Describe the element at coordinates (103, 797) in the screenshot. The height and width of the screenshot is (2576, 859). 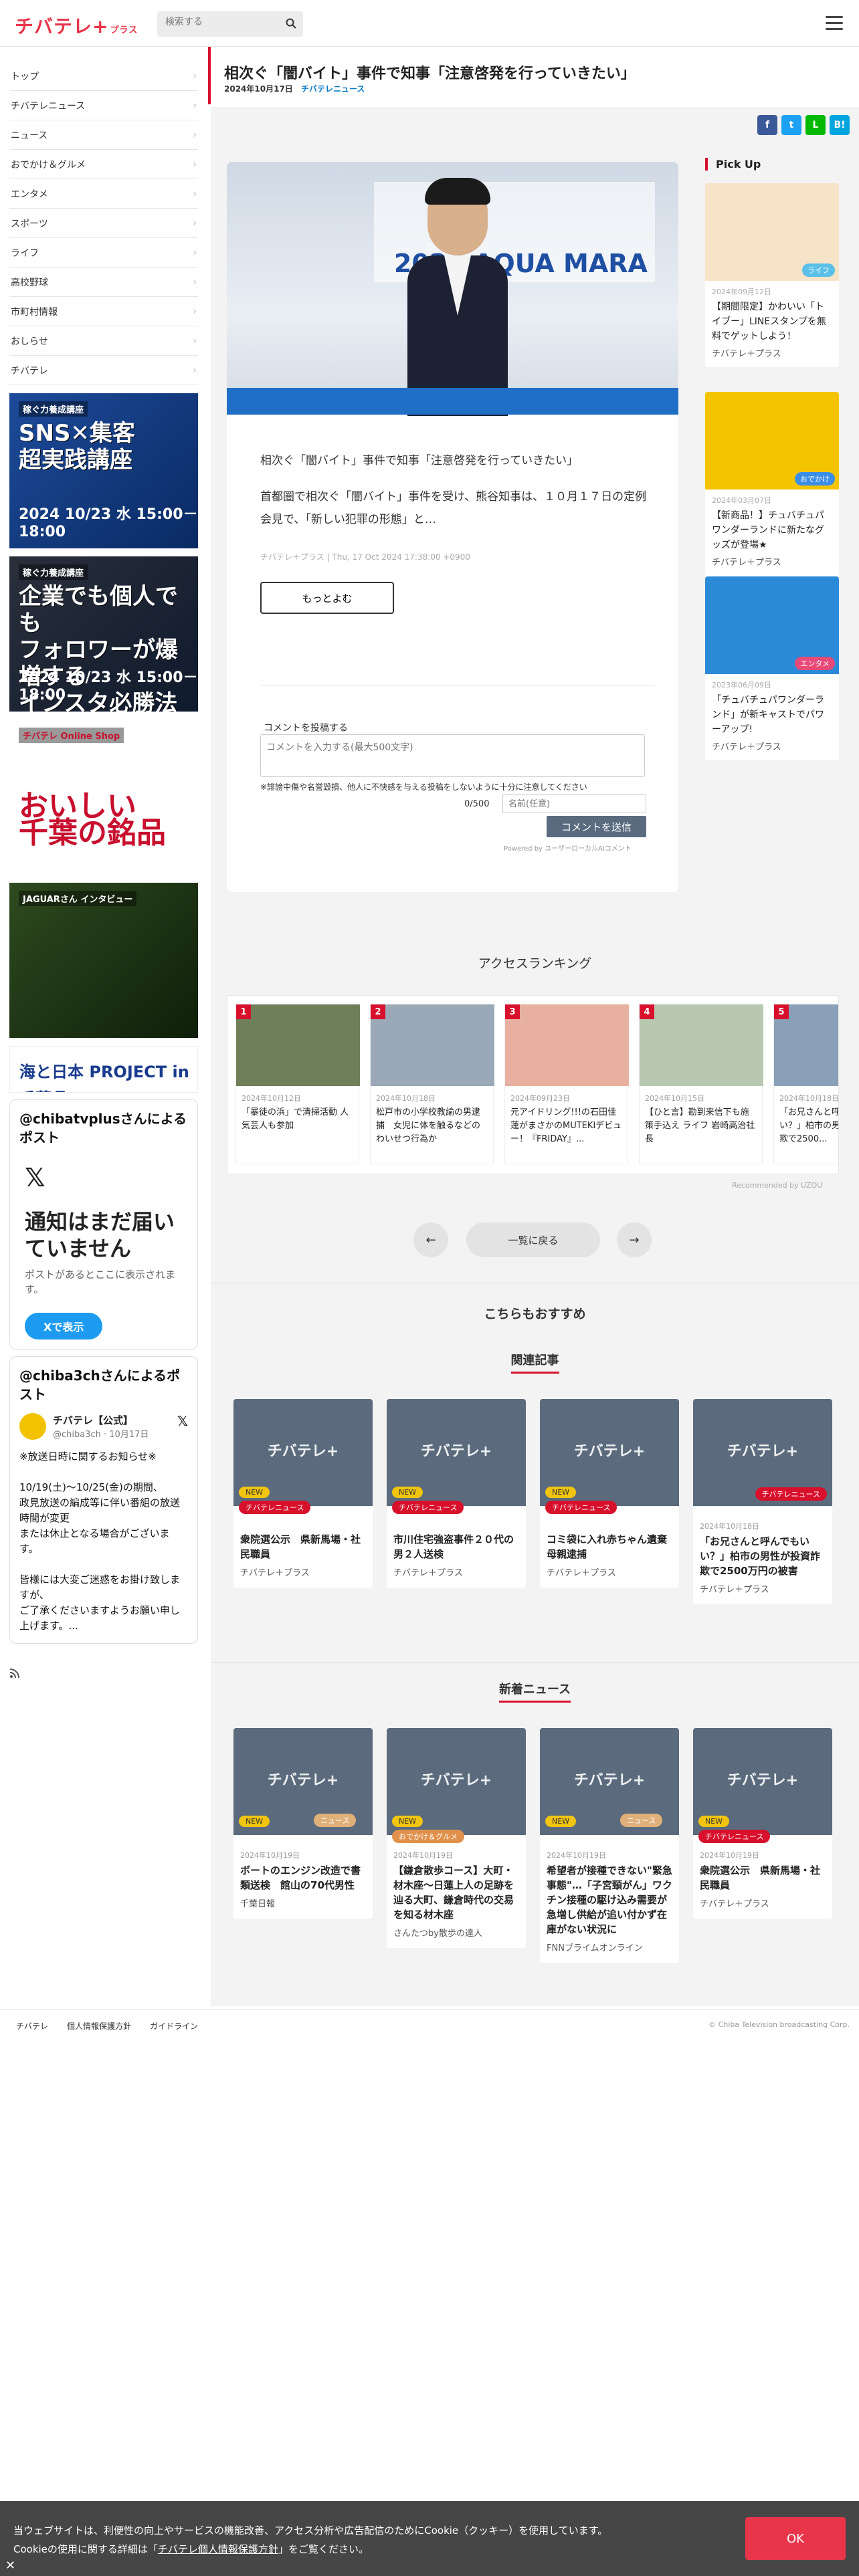
I see `sidebar-banner: チバテレ Online Shop おいしい 千葉の銘品` at that location.